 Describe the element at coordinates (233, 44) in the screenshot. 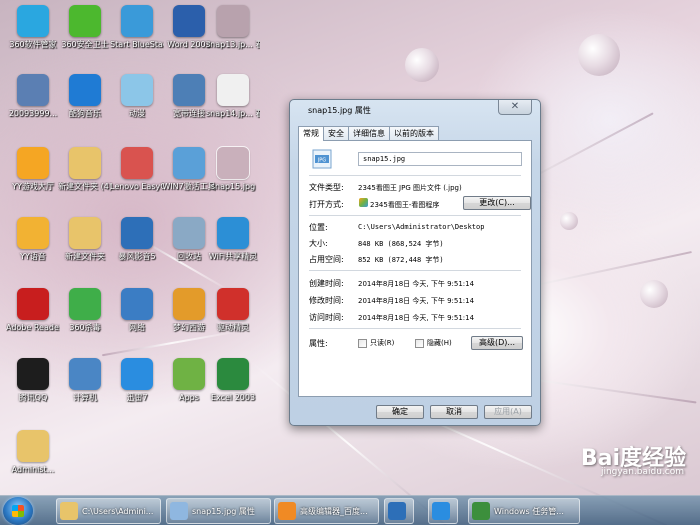

I see `desktop-icon-label: snap13.jp... 看图王.jpg` at that location.